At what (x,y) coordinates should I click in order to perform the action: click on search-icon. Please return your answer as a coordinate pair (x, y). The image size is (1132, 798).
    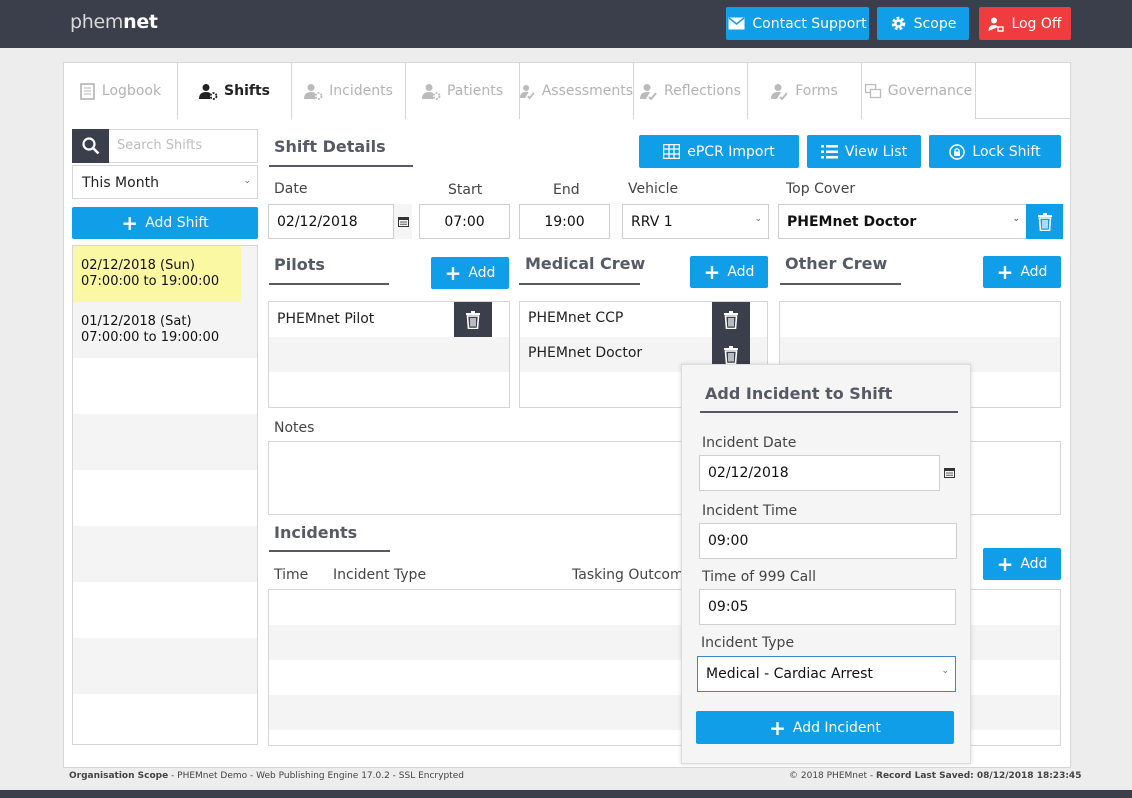
    Looking at the image, I should click on (90, 146).